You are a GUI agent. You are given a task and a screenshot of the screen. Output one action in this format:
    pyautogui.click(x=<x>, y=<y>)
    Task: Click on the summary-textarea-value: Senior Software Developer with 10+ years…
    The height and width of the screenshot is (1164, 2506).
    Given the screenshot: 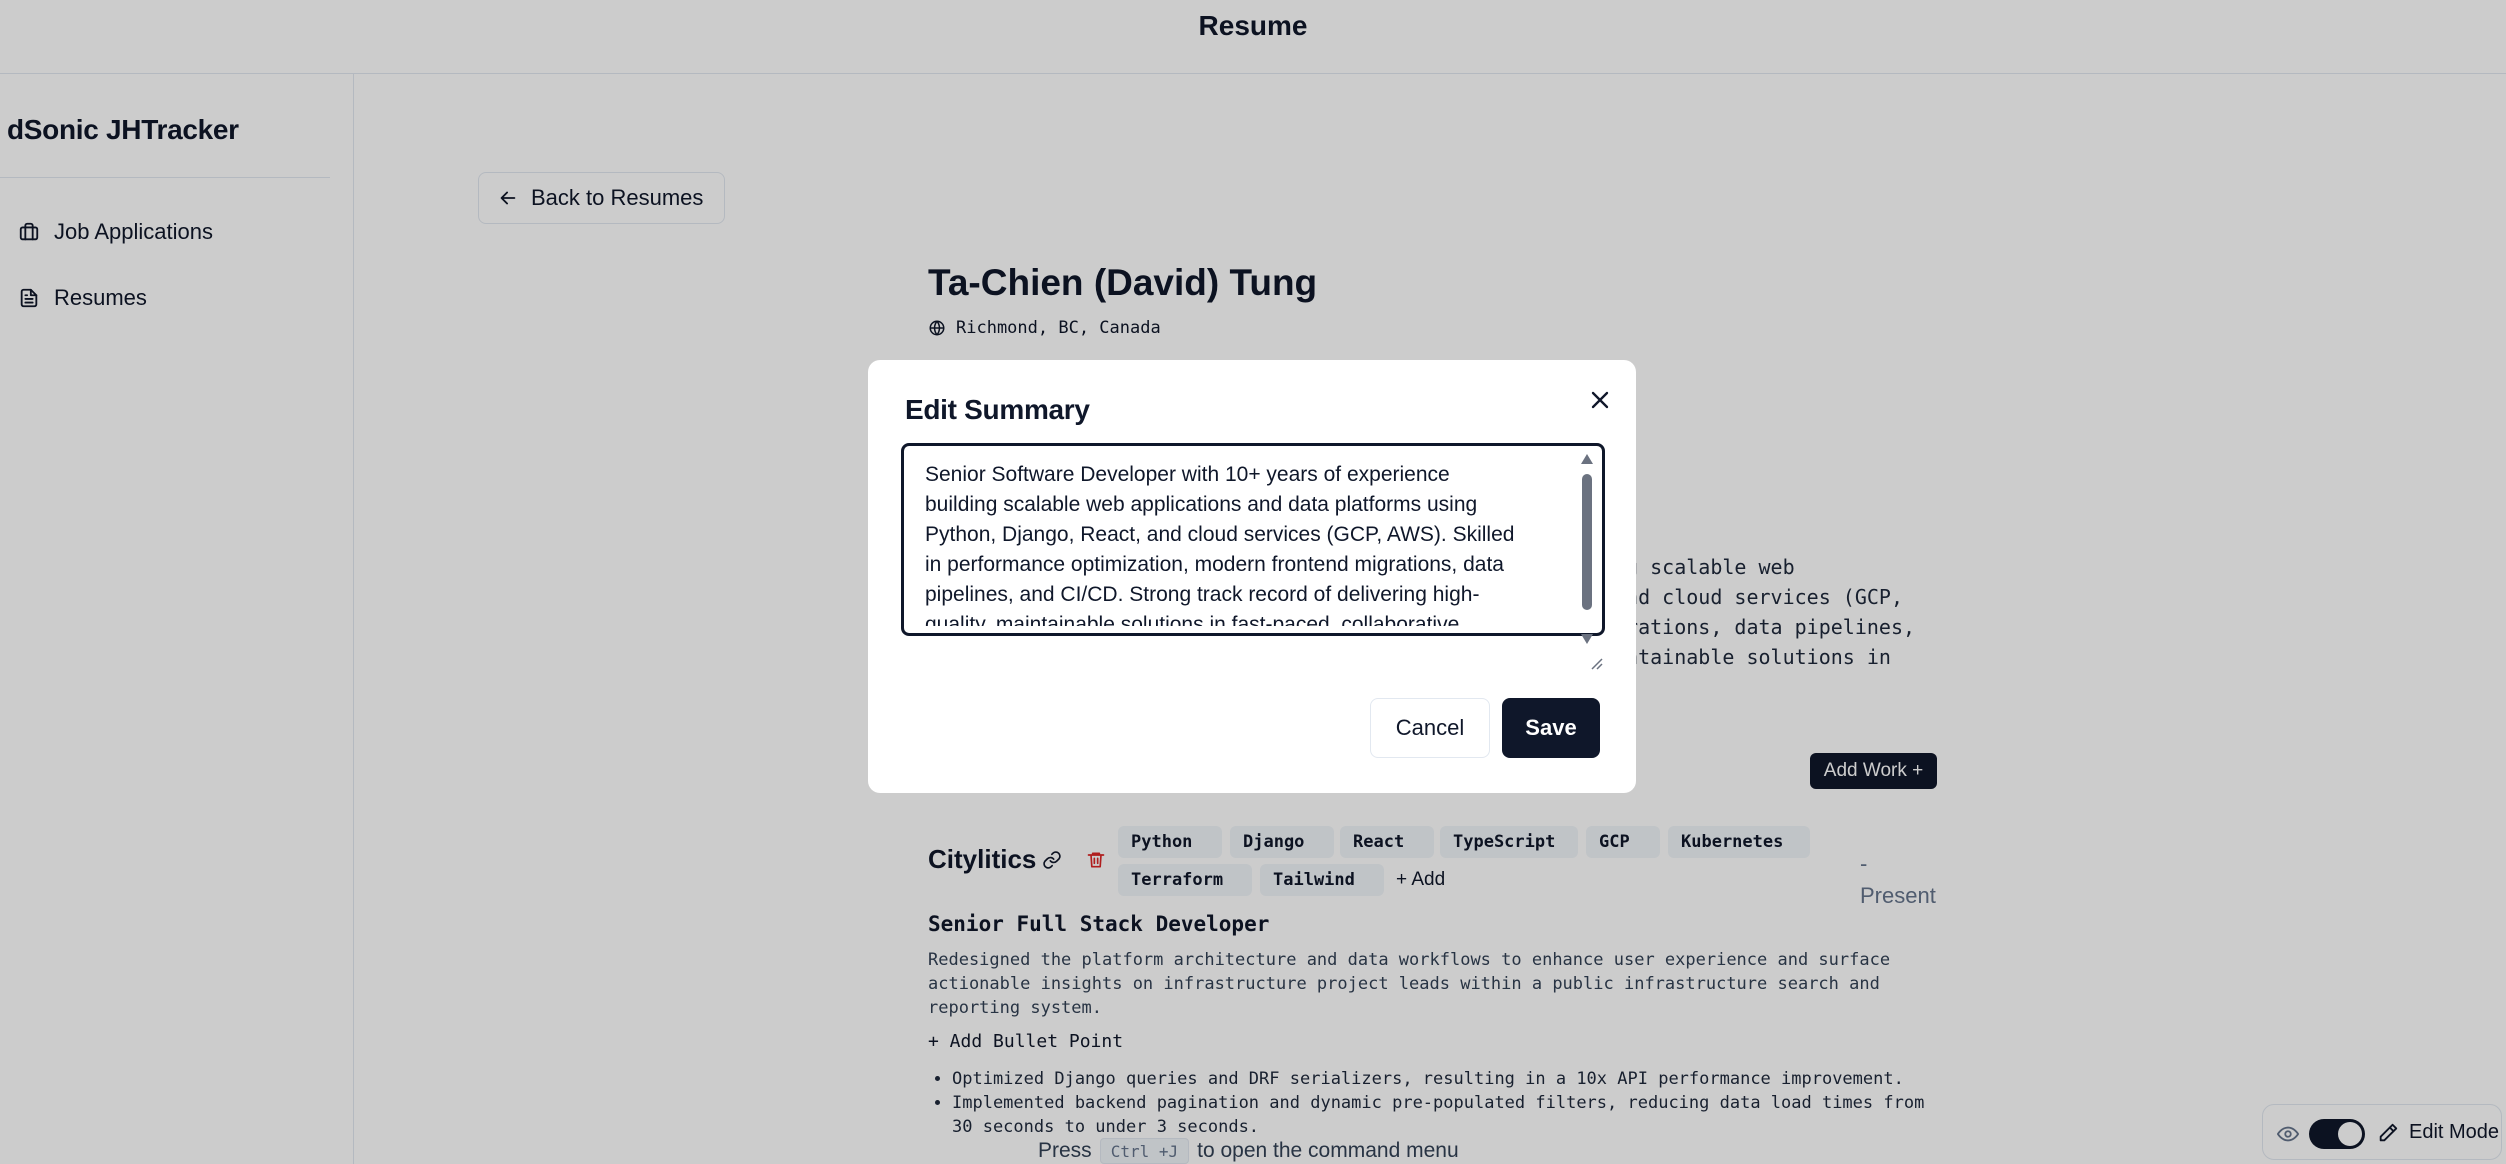 What is the action you would take?
    pyautogui.click(x=1245, y=543)
    